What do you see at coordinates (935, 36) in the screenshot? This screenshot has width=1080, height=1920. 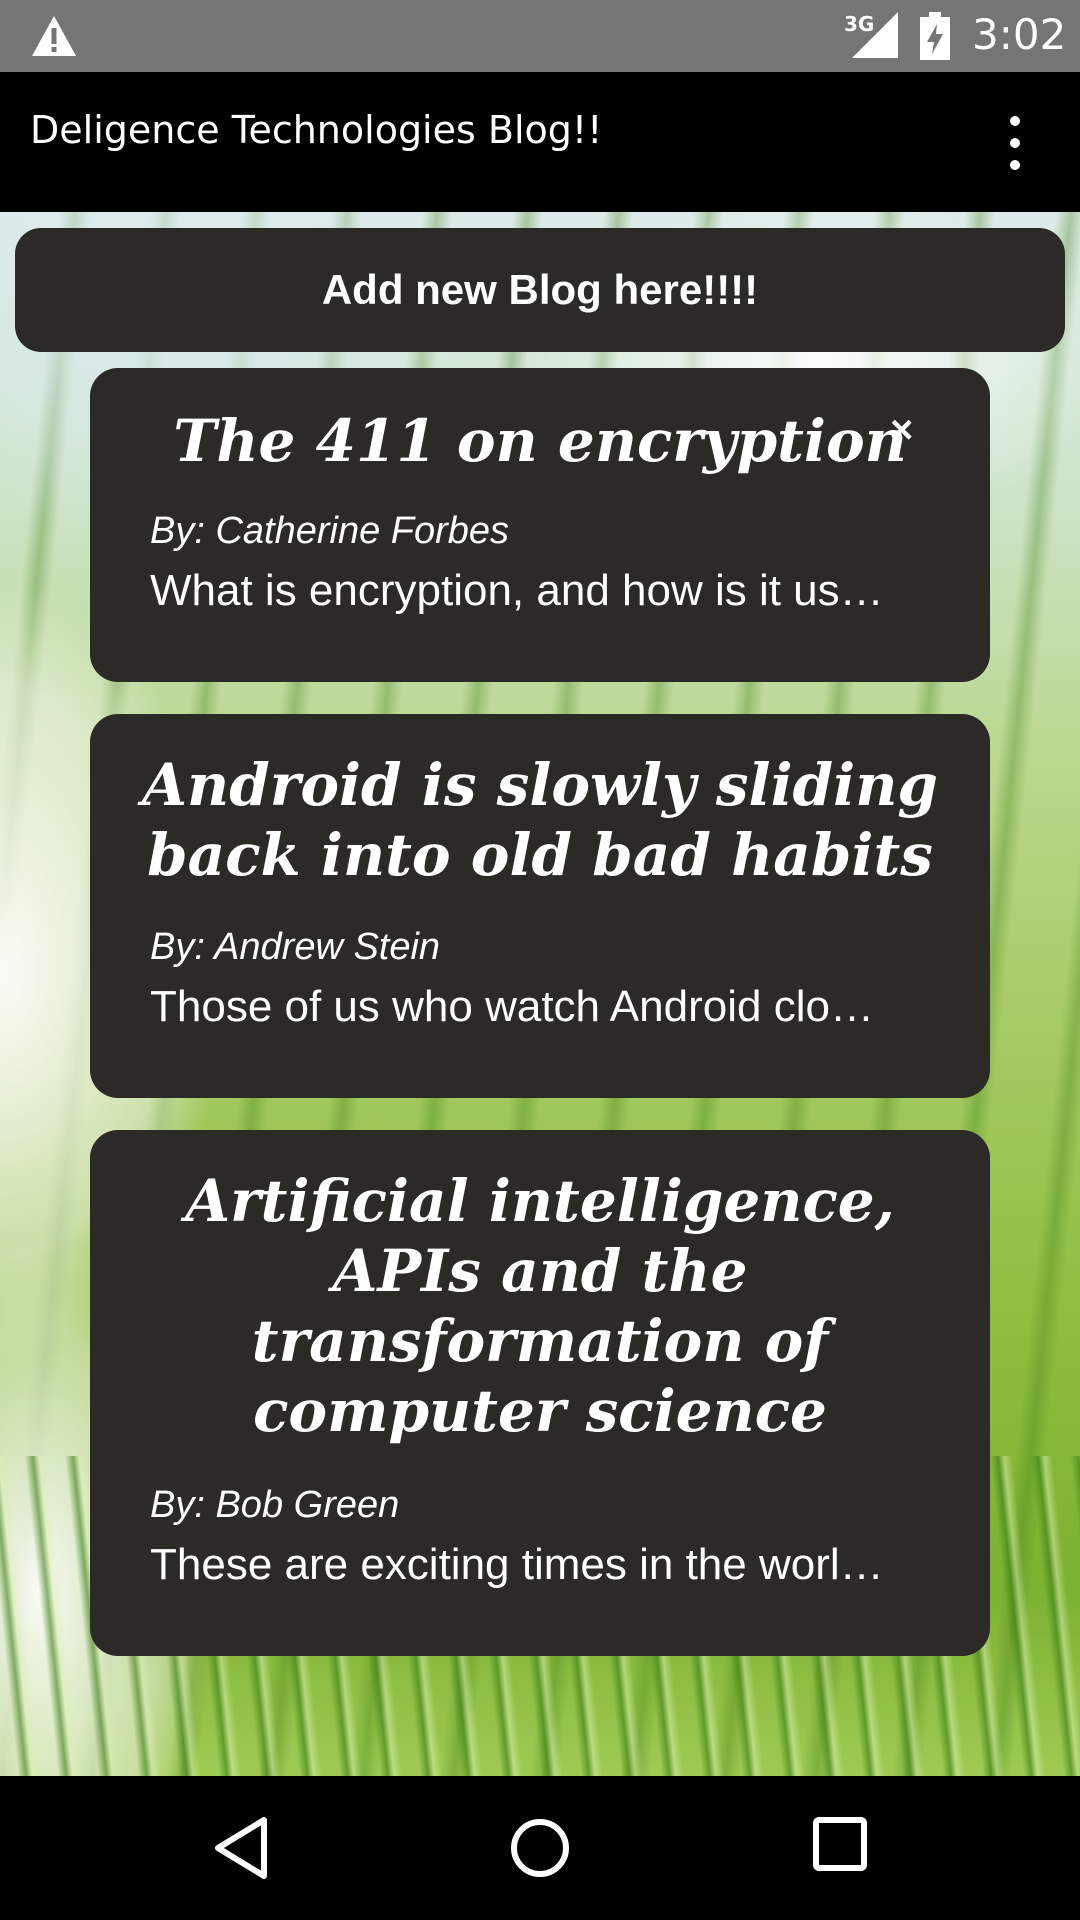 I see `battery-charging-icon` at bounding box center [935, 36].